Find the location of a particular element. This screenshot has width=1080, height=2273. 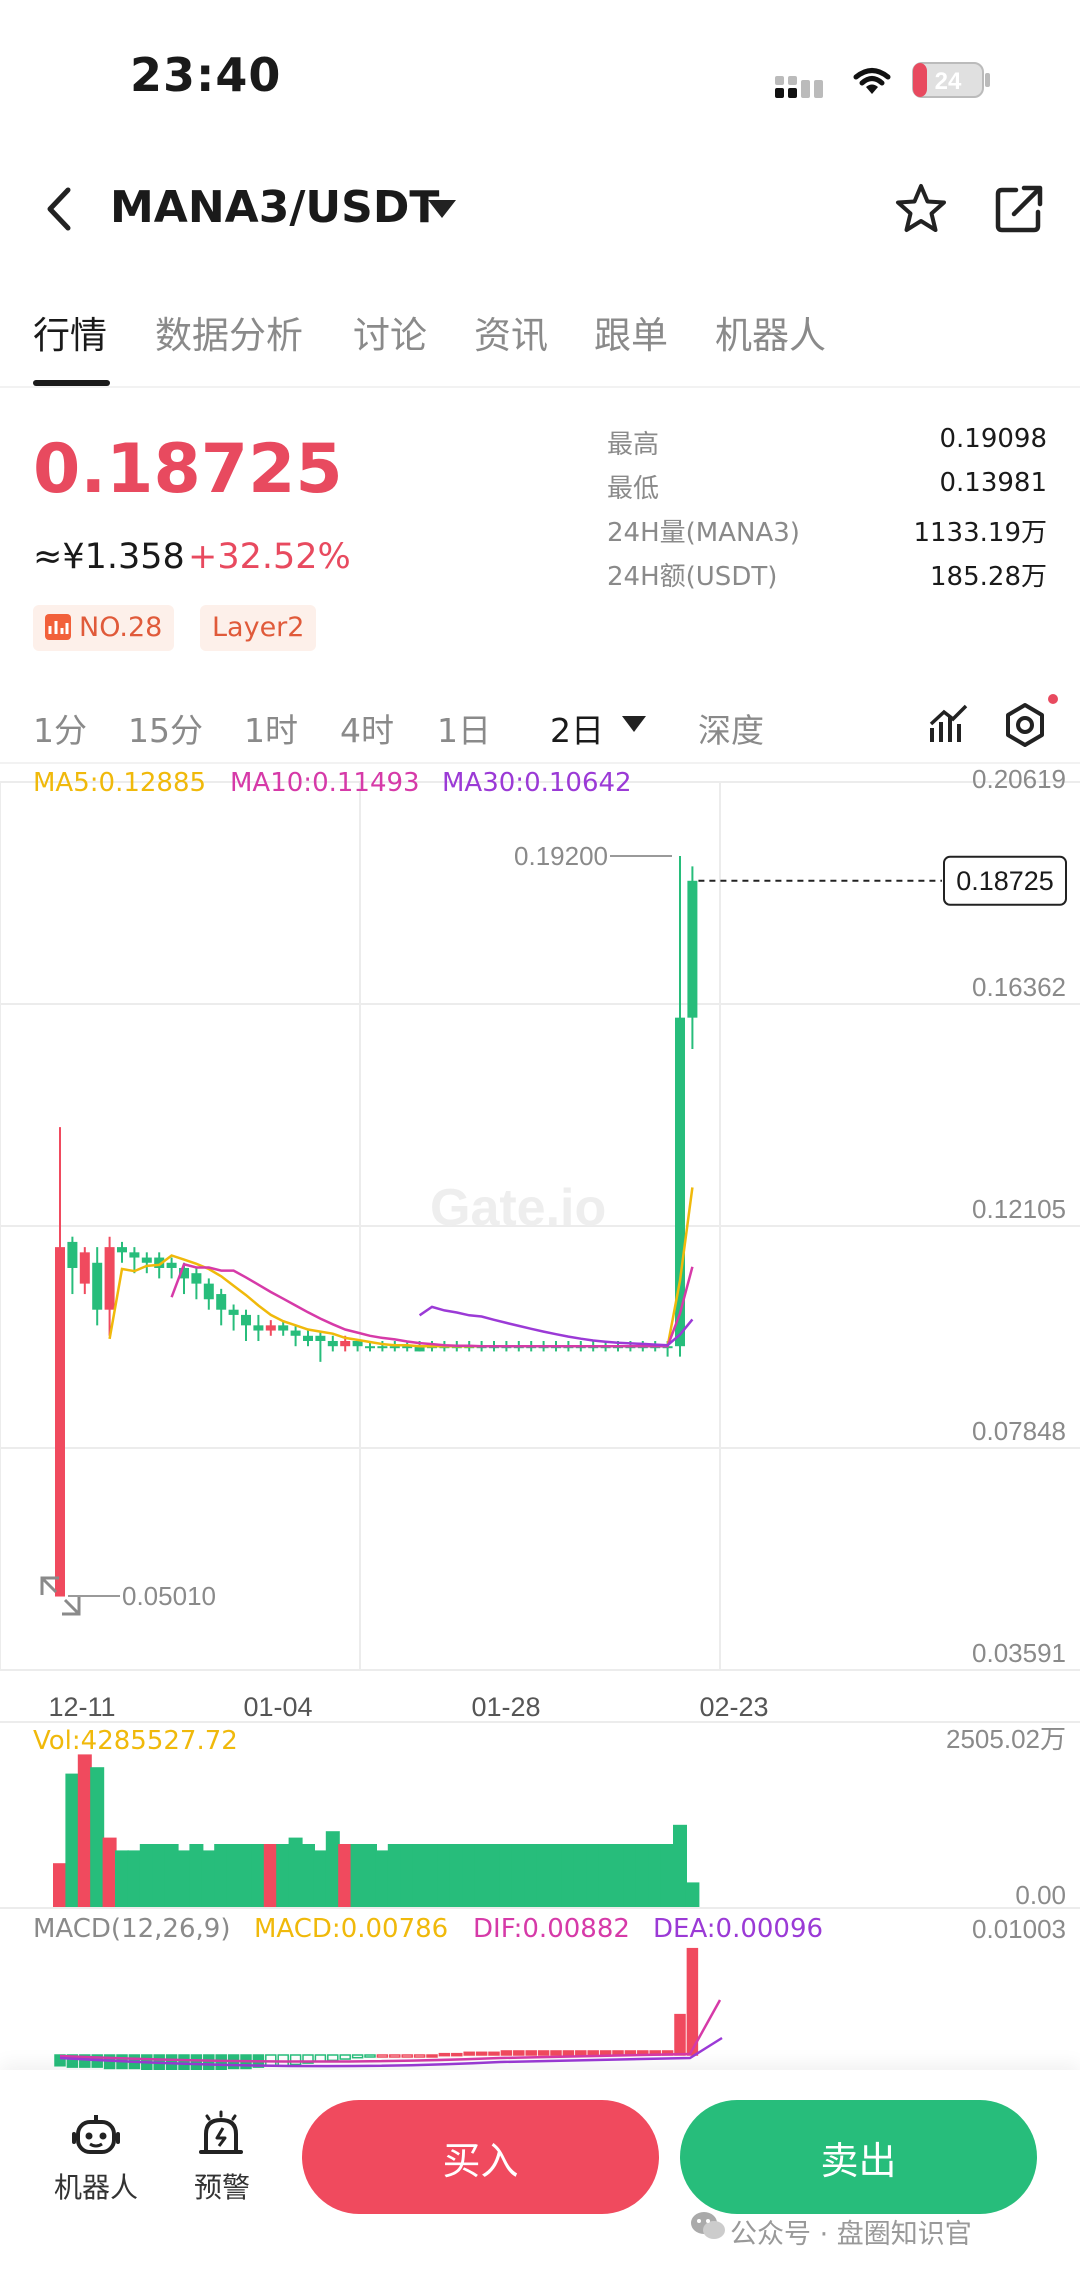

pair-title: MANA3/USDT is located at coordinates (274, 207).